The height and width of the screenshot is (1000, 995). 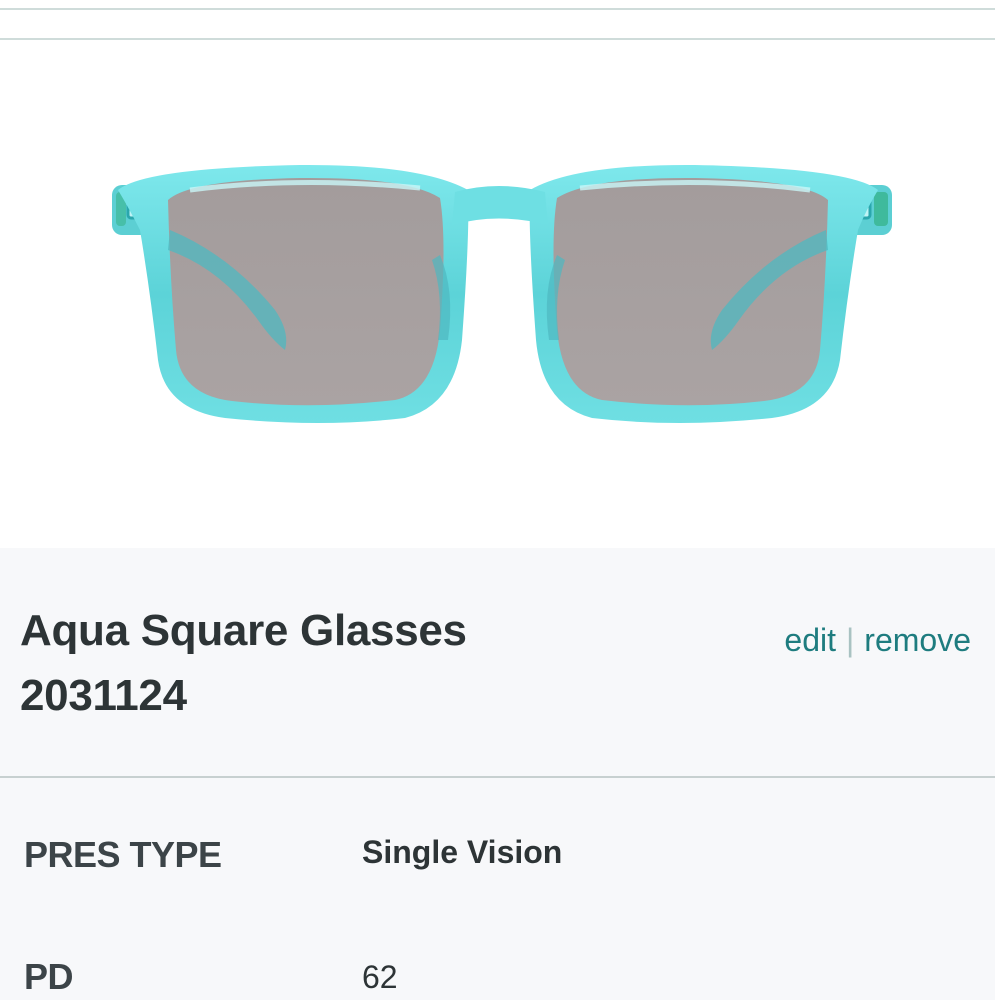 What do you see at coordinates (123, 854) in the screenshot?
I see `pres-type-label: PRES TYPE` at bounding box center [123, 854].